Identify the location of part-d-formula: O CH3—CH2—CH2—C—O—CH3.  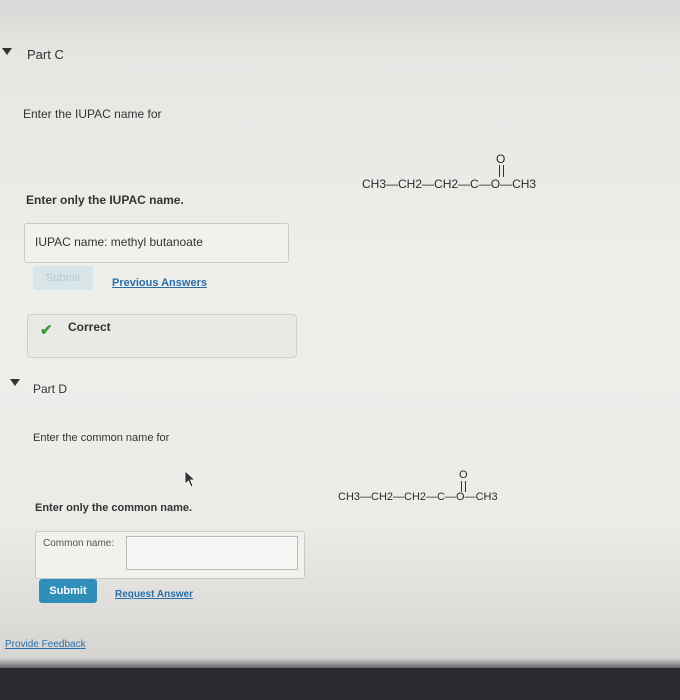
(450, 492).